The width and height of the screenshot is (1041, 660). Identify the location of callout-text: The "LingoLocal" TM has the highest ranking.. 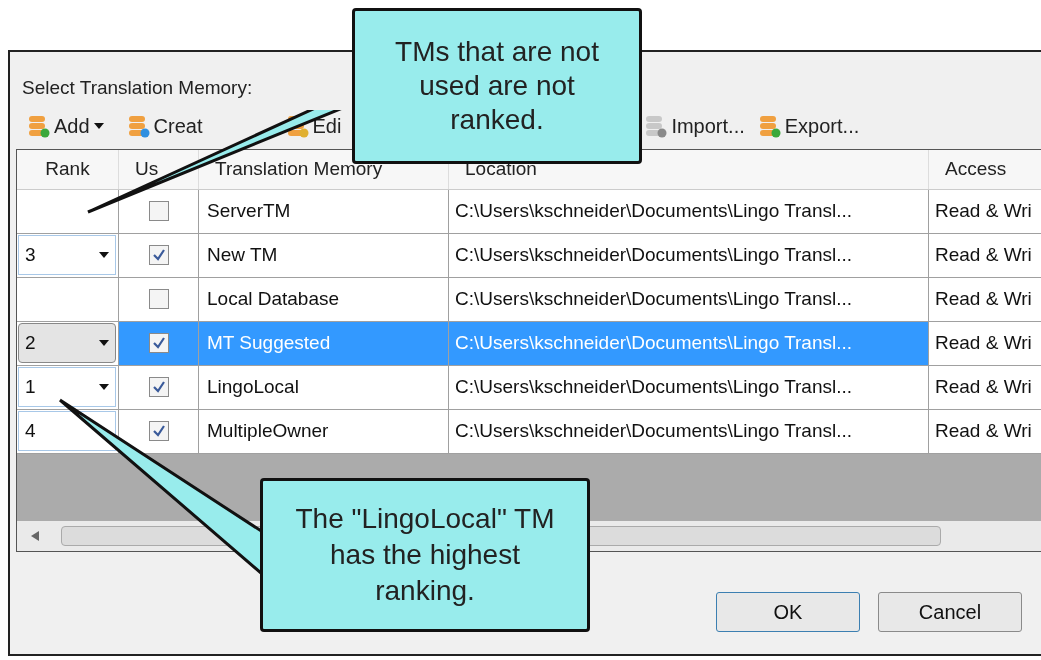
(425, 555).